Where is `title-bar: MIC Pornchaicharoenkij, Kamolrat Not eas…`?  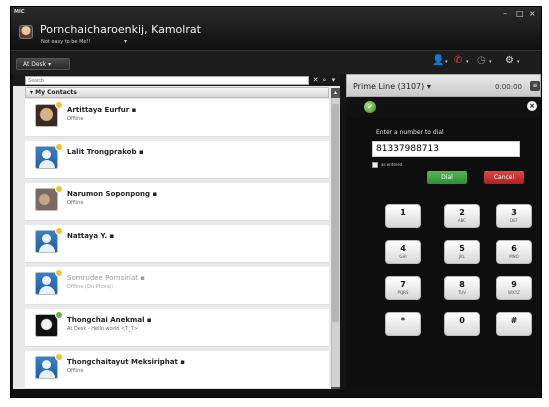
title-bar: MIC Pornchaicharoenkij, Kamolrat Not eas… is located at coordinates (276, 28).